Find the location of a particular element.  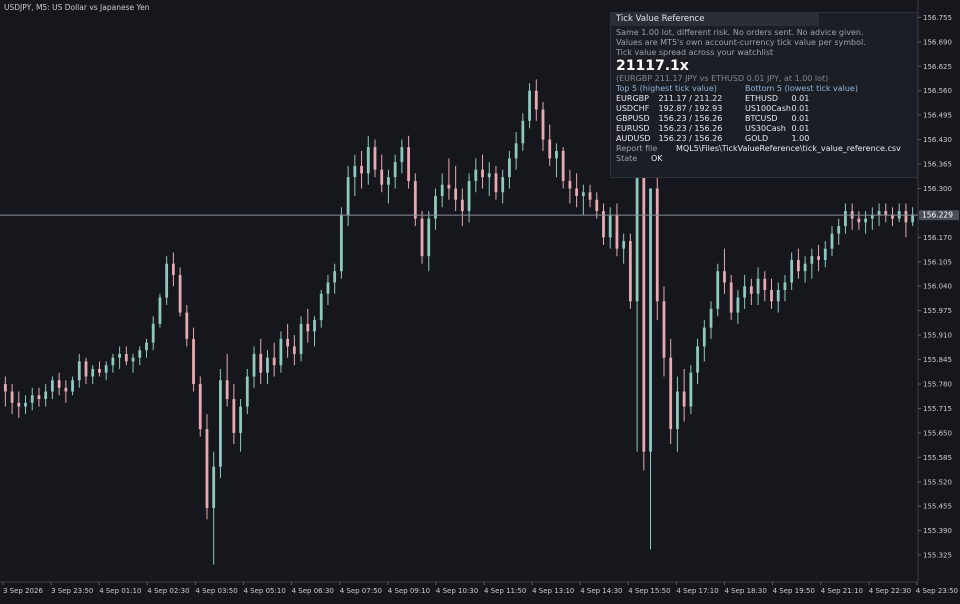

time-tick-label: 4 Sep 01:10 is located at coordinates (120, 591).